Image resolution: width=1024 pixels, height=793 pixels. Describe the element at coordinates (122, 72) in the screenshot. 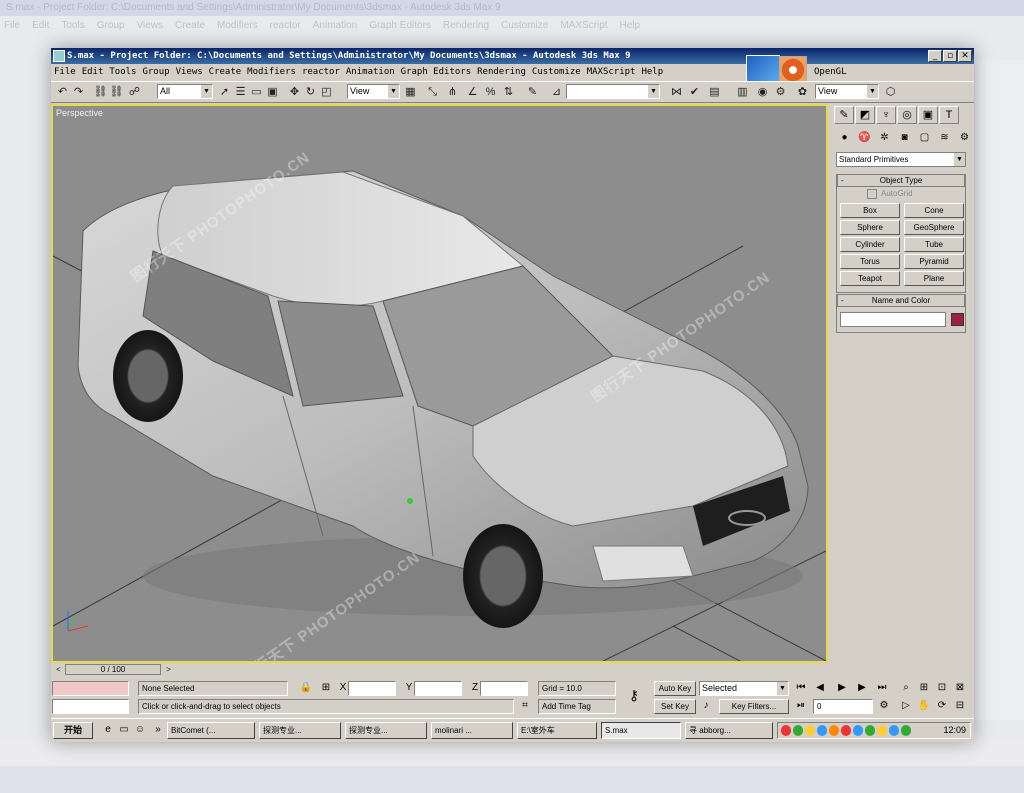

I see `menu-tools: Tools` at that location.